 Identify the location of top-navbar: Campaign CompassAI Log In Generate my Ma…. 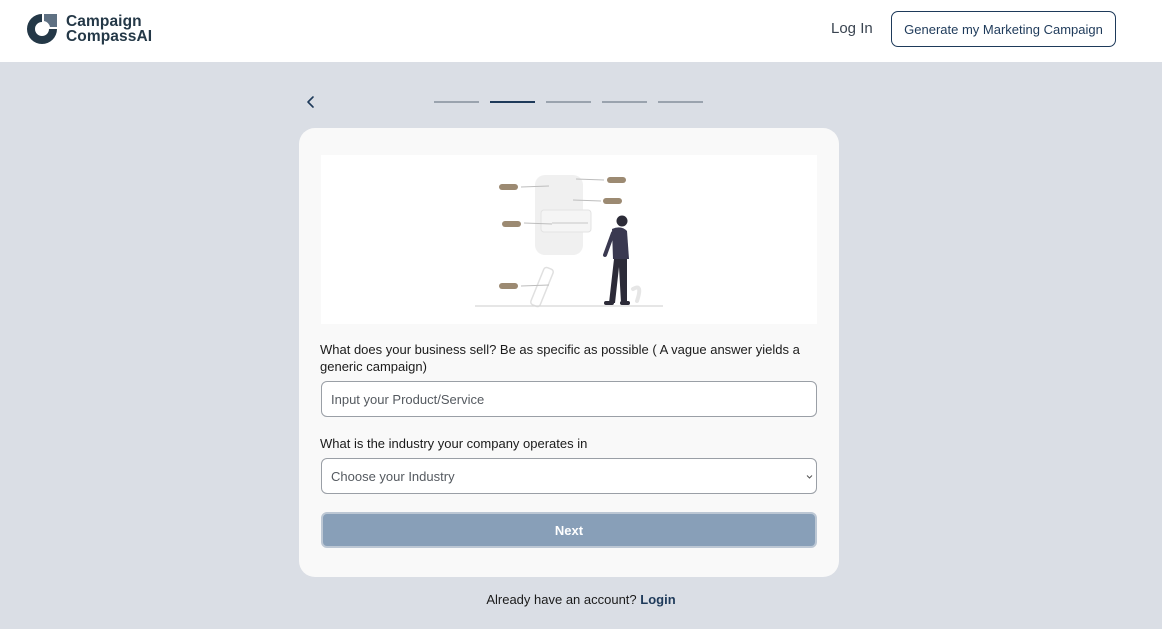
(581, 31).